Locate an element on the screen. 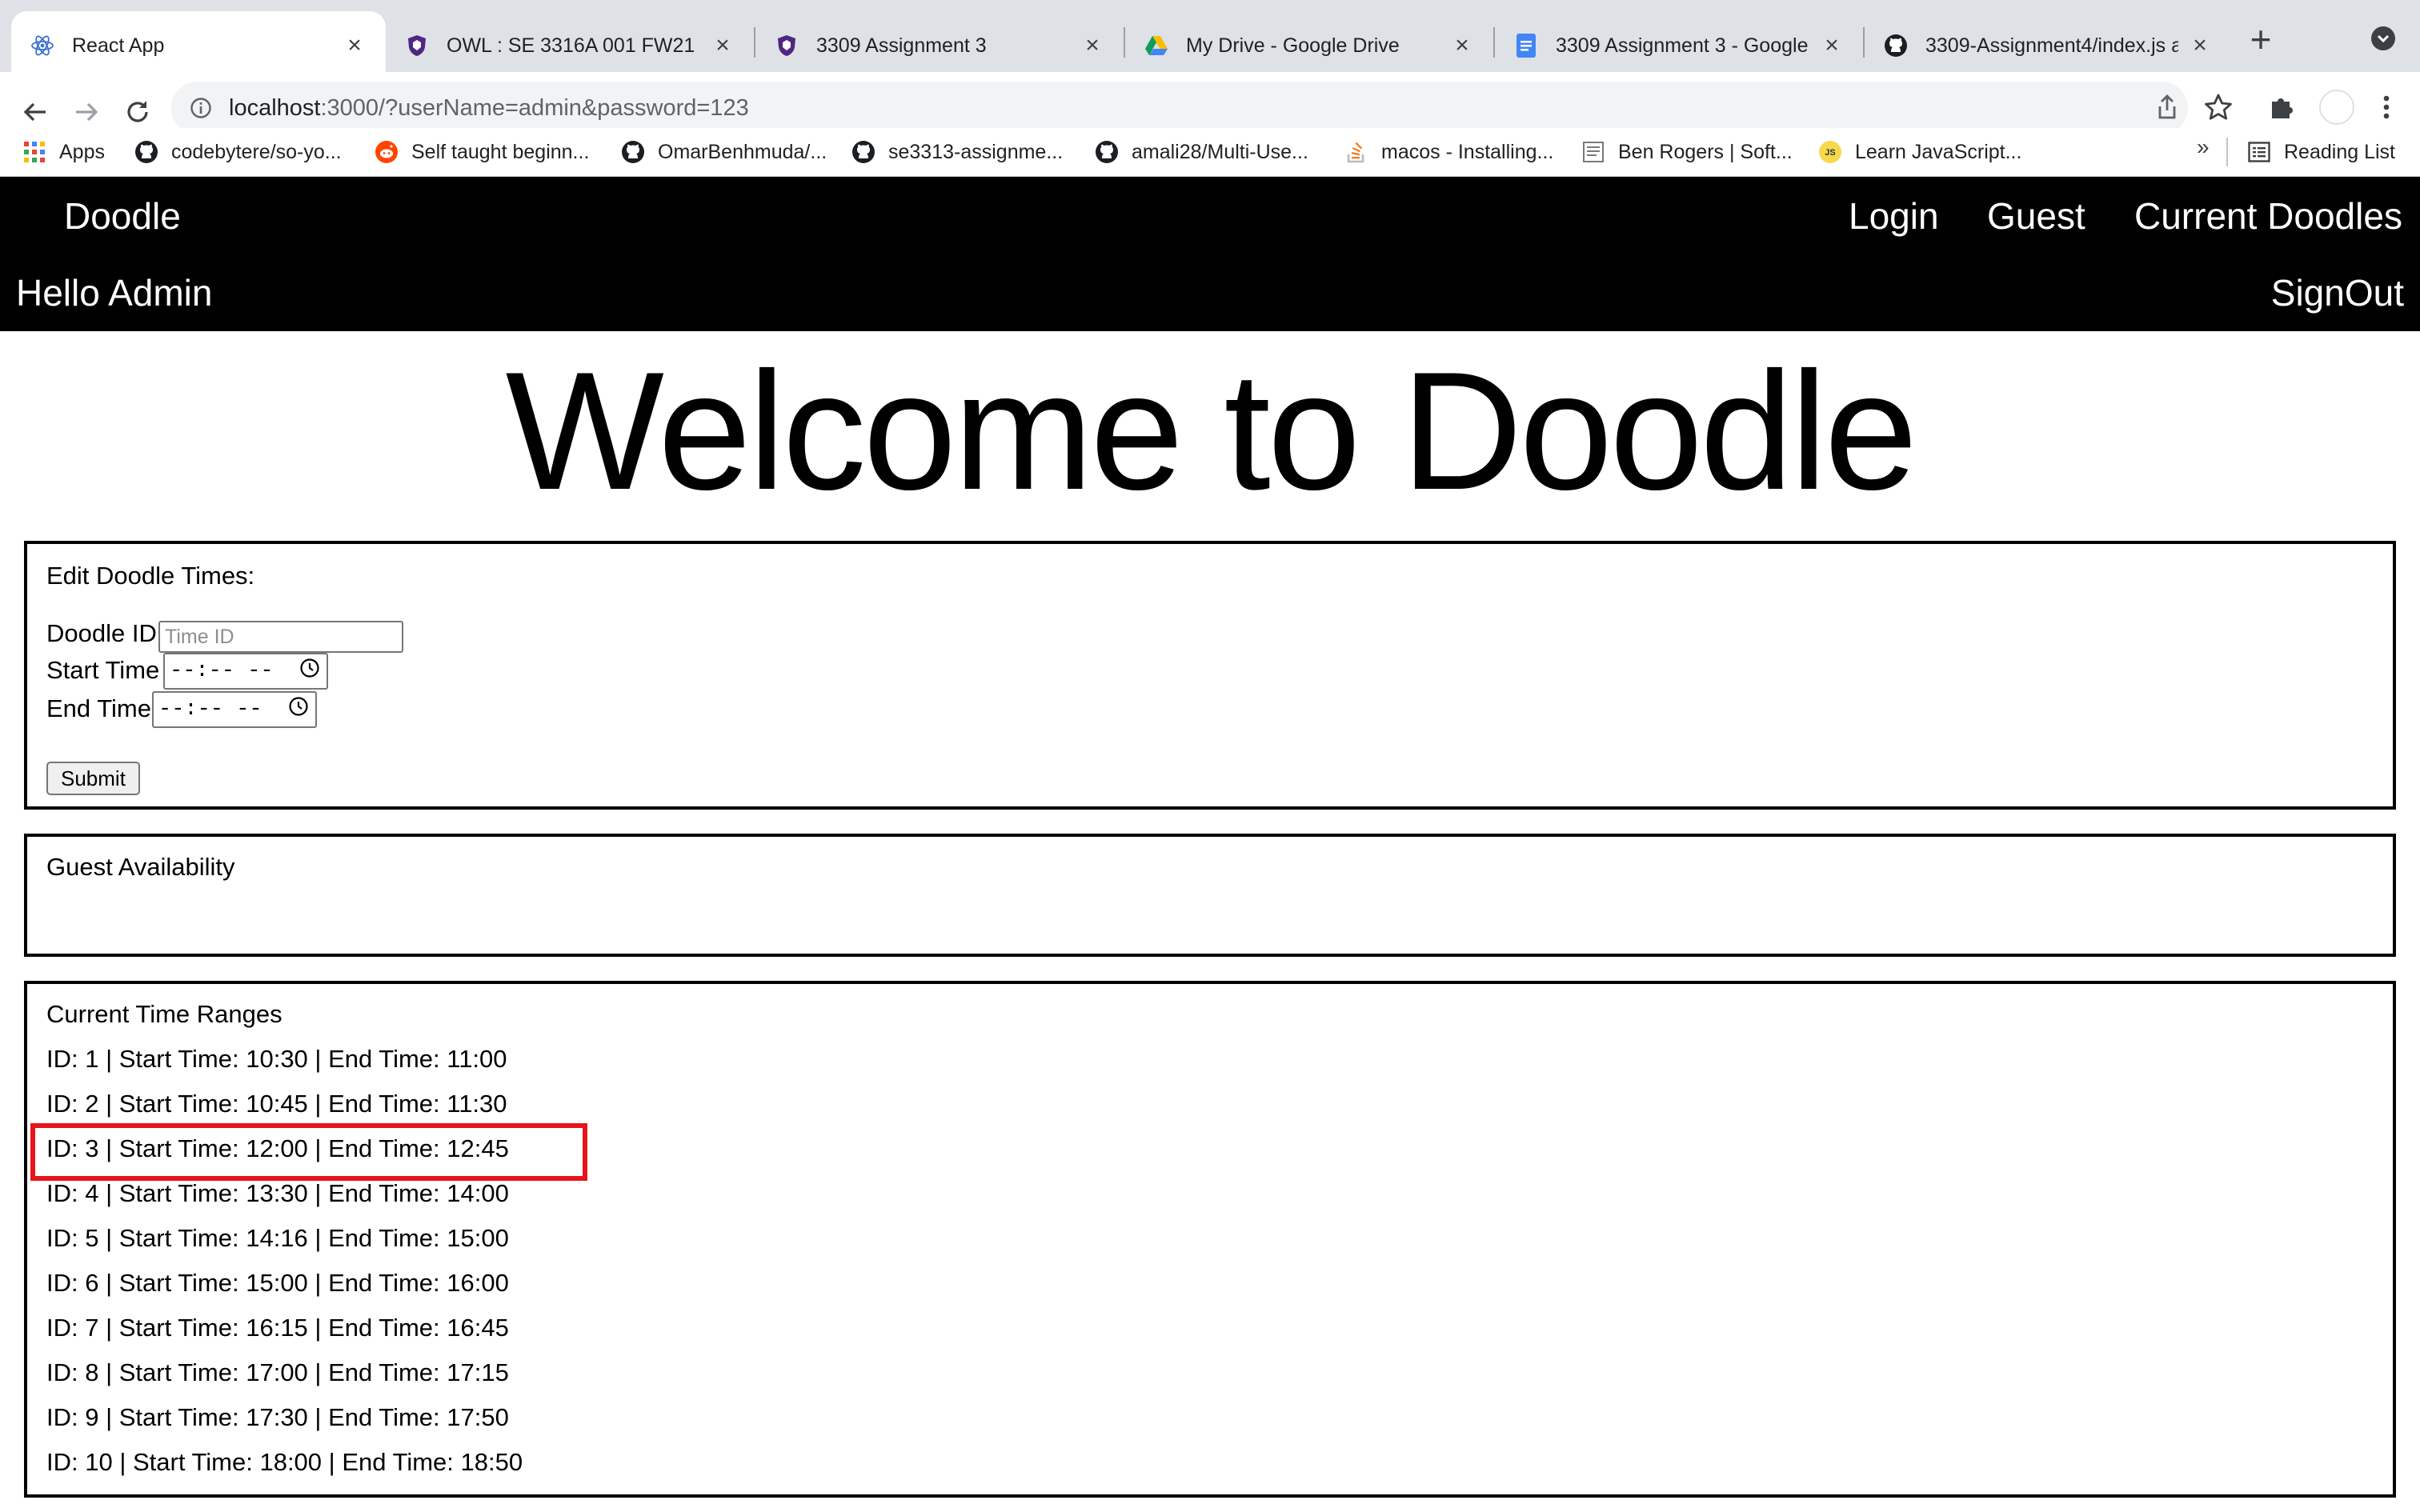  tab-google-docs: 3309 Assignment 3 - Google × is located at coordinates (1679, 45).